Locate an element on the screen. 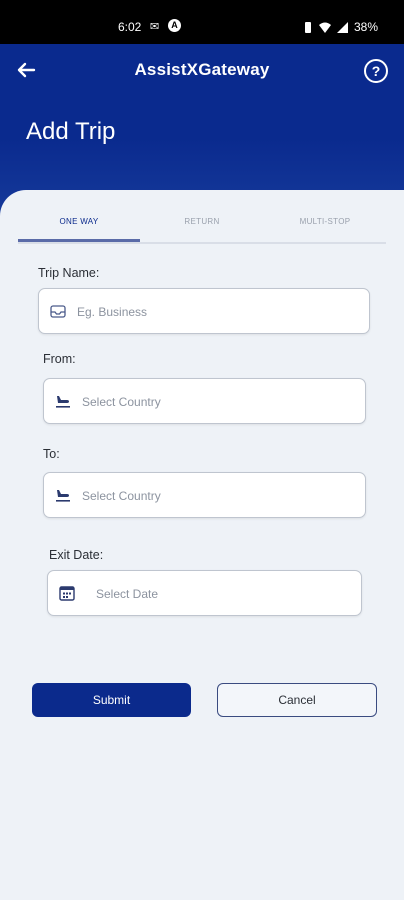 Image resolution: width=404 pixels, height=900 pixels. inbox-icon is located at coordinates (58, 311).